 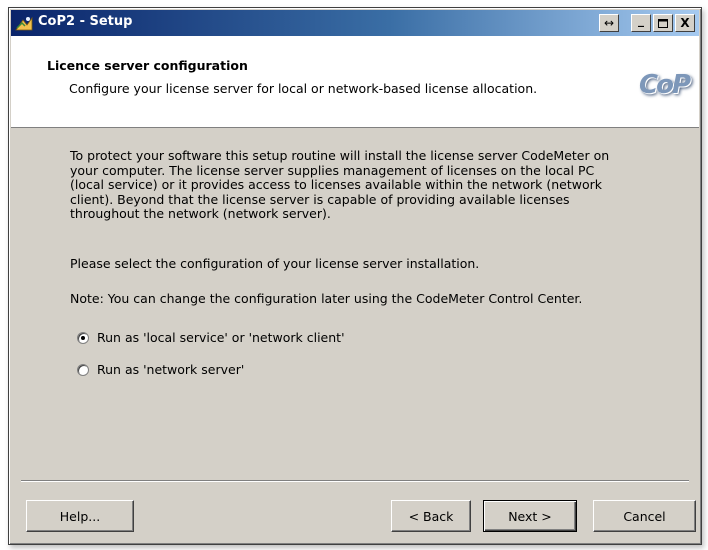 I want to click on minimize-icon: _, so click(x=641, y=20).